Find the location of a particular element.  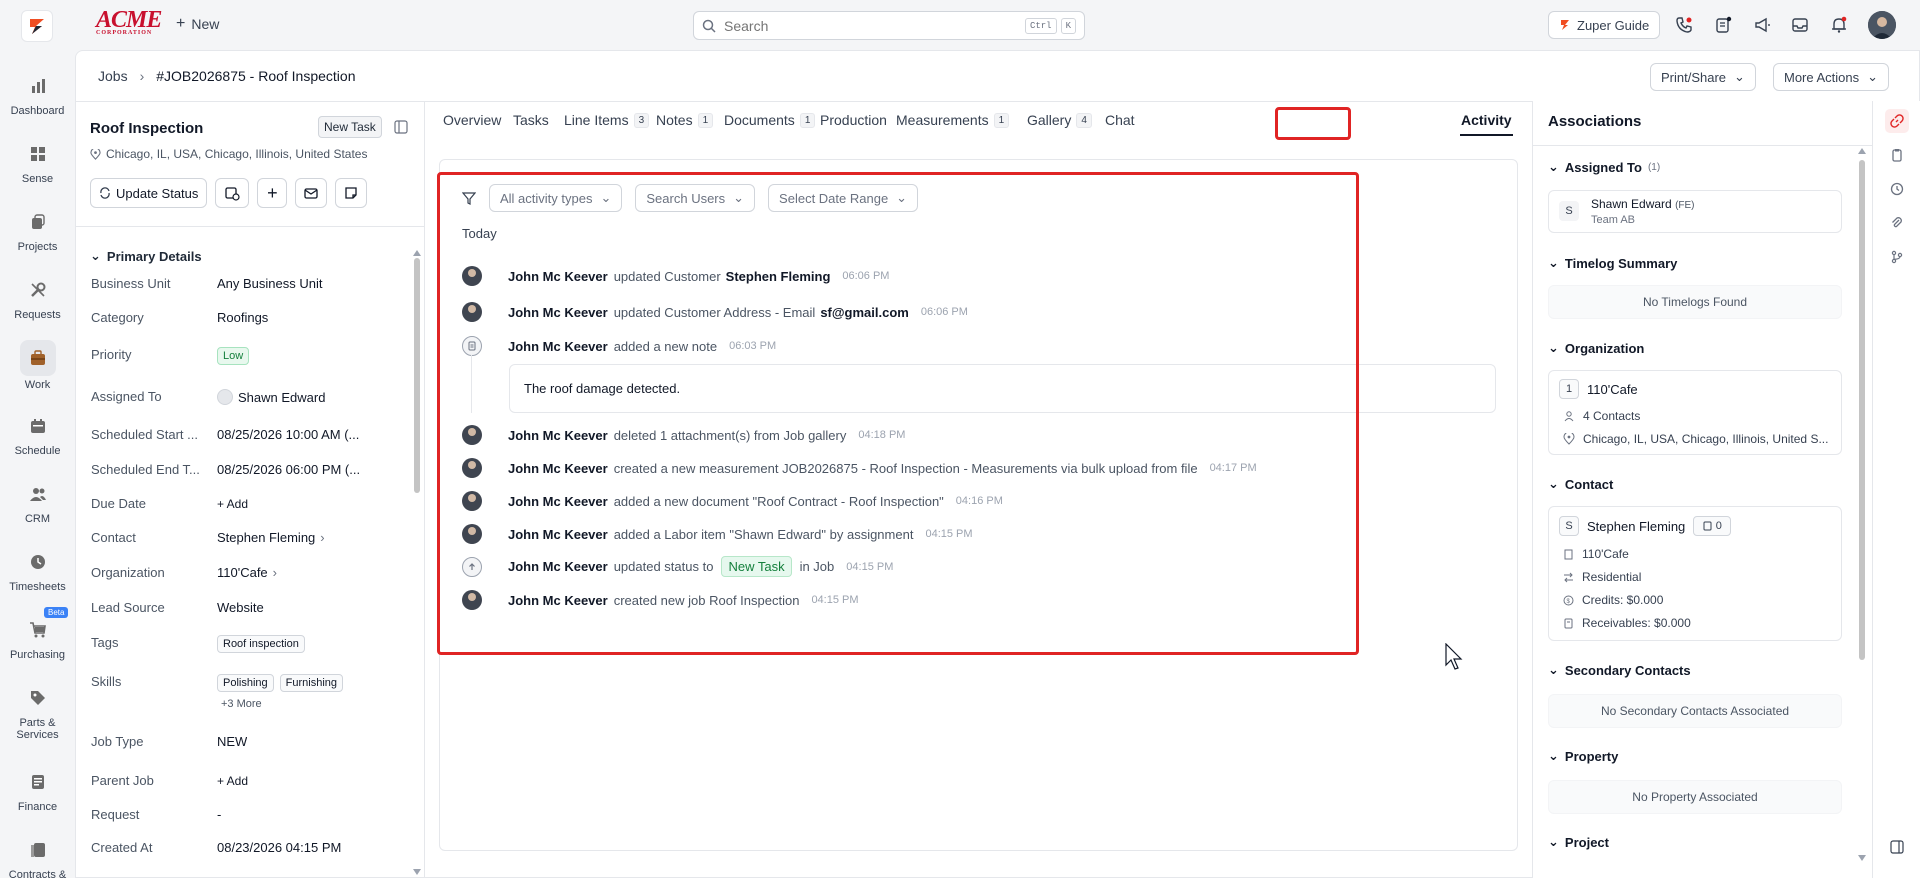

print-share-button: Print/Share ⌄ is located at coordinates (1703, 77).